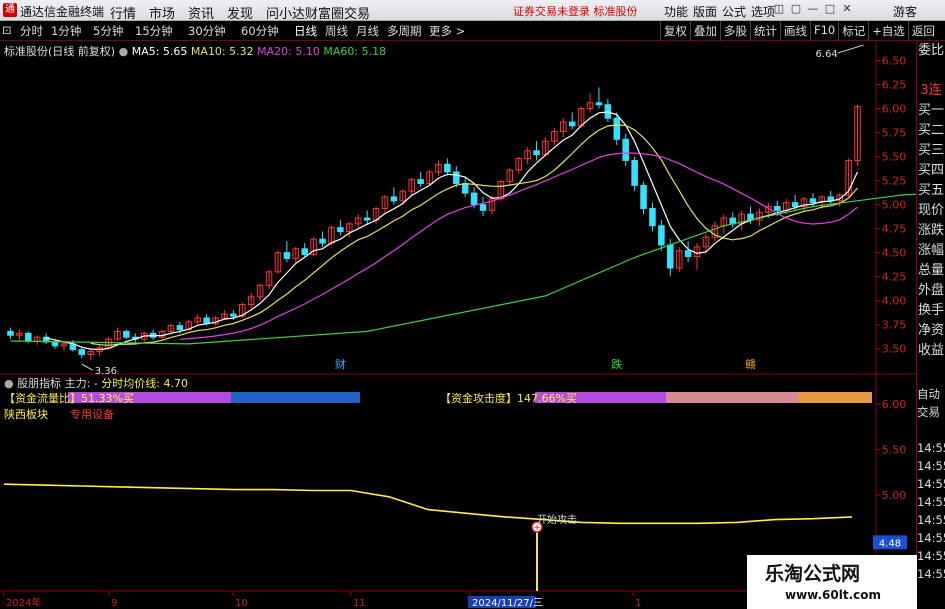 The width and height of the screenshot is (945, 609). What do you see at coordinates (931, 556) in the screenshot?
I see `trade-item-9: 14:55` at bounding box center [931, 556].